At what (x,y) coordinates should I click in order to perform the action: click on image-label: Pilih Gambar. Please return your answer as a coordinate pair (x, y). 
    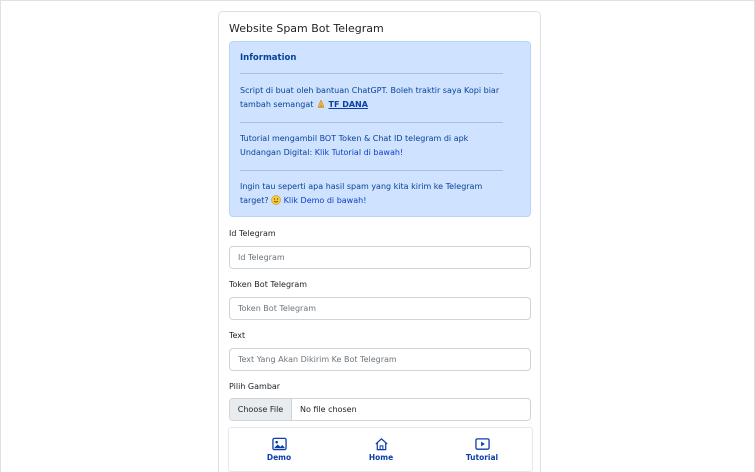
    Looking at the image, I should click on (255, 386).